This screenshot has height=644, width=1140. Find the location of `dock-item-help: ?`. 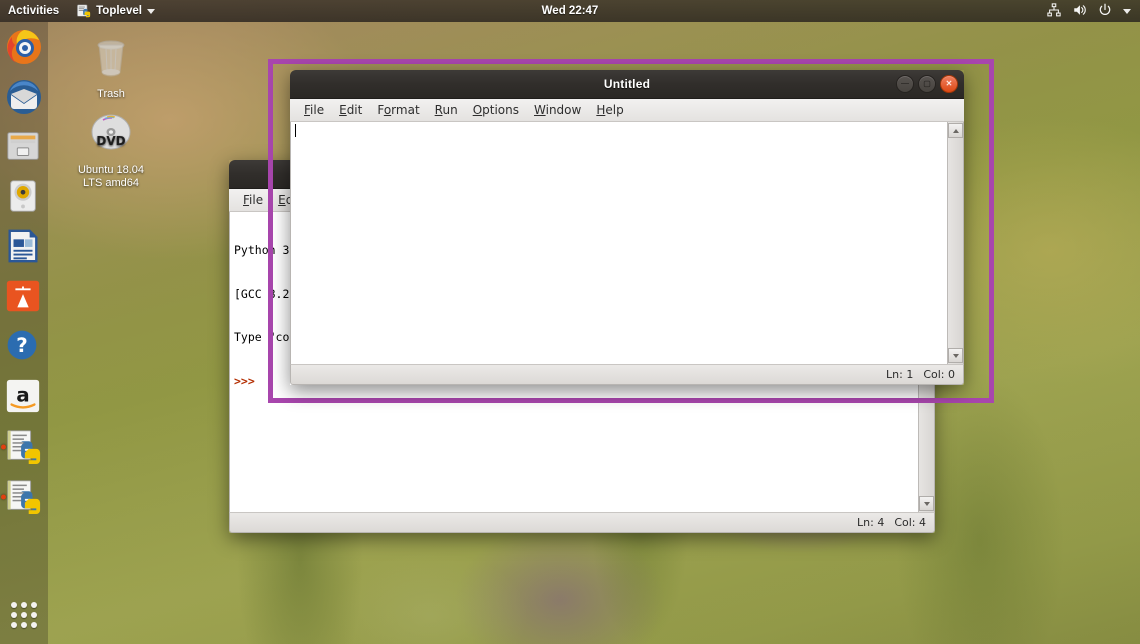

dock-item-help: ? is located at coordinates (24, 347).